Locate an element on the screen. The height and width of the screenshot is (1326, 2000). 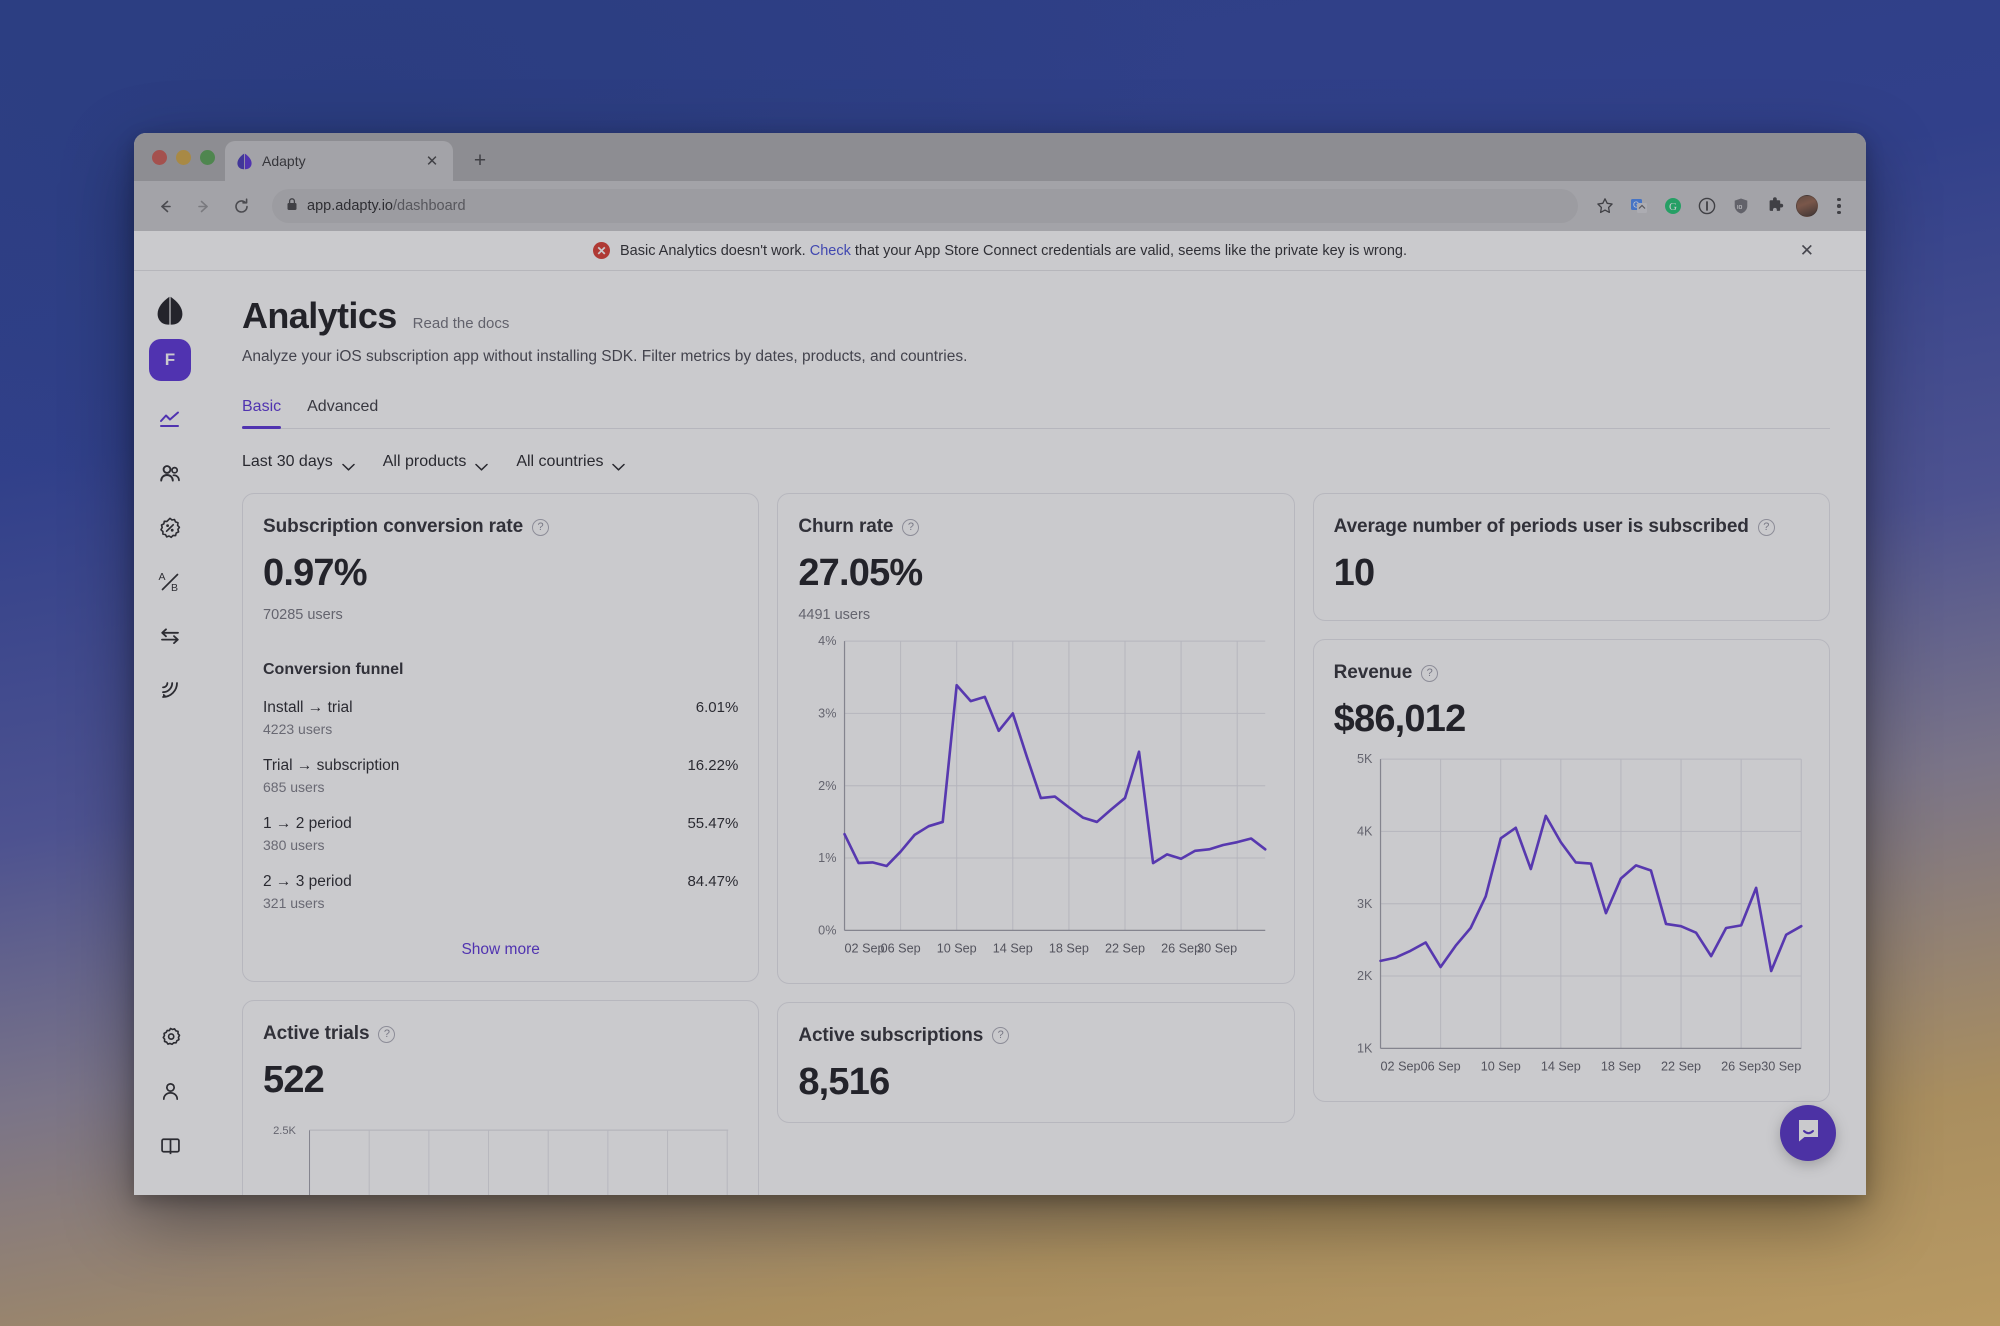
x-tick-label: 02 Sep is located at coordinates (865, 949).